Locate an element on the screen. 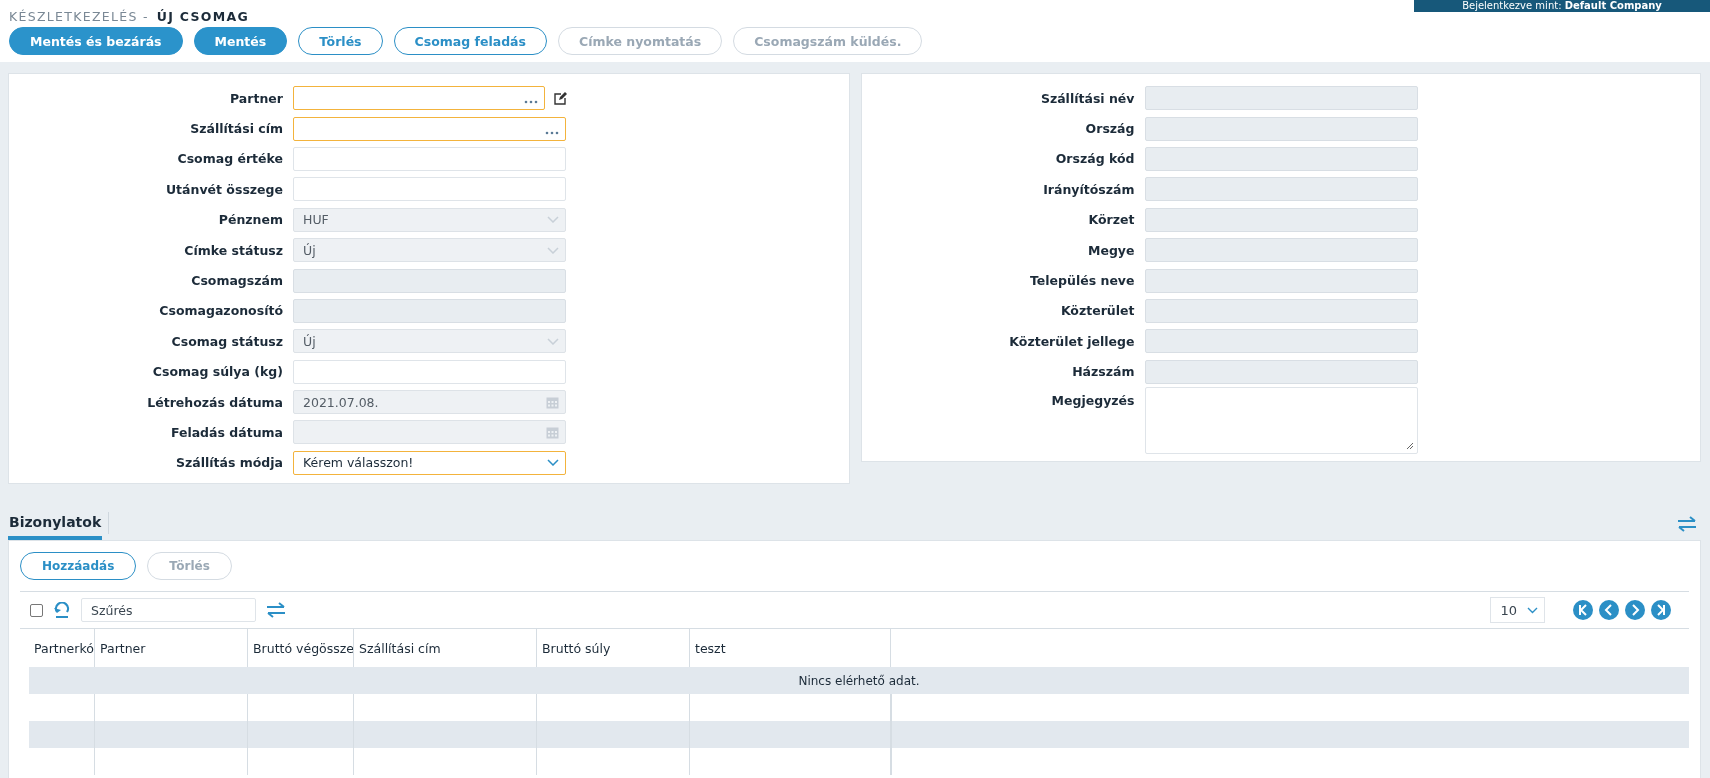 This screenshot has height=778, width=1710. filter-field: Szűrés is located at coordinates (168, 610).